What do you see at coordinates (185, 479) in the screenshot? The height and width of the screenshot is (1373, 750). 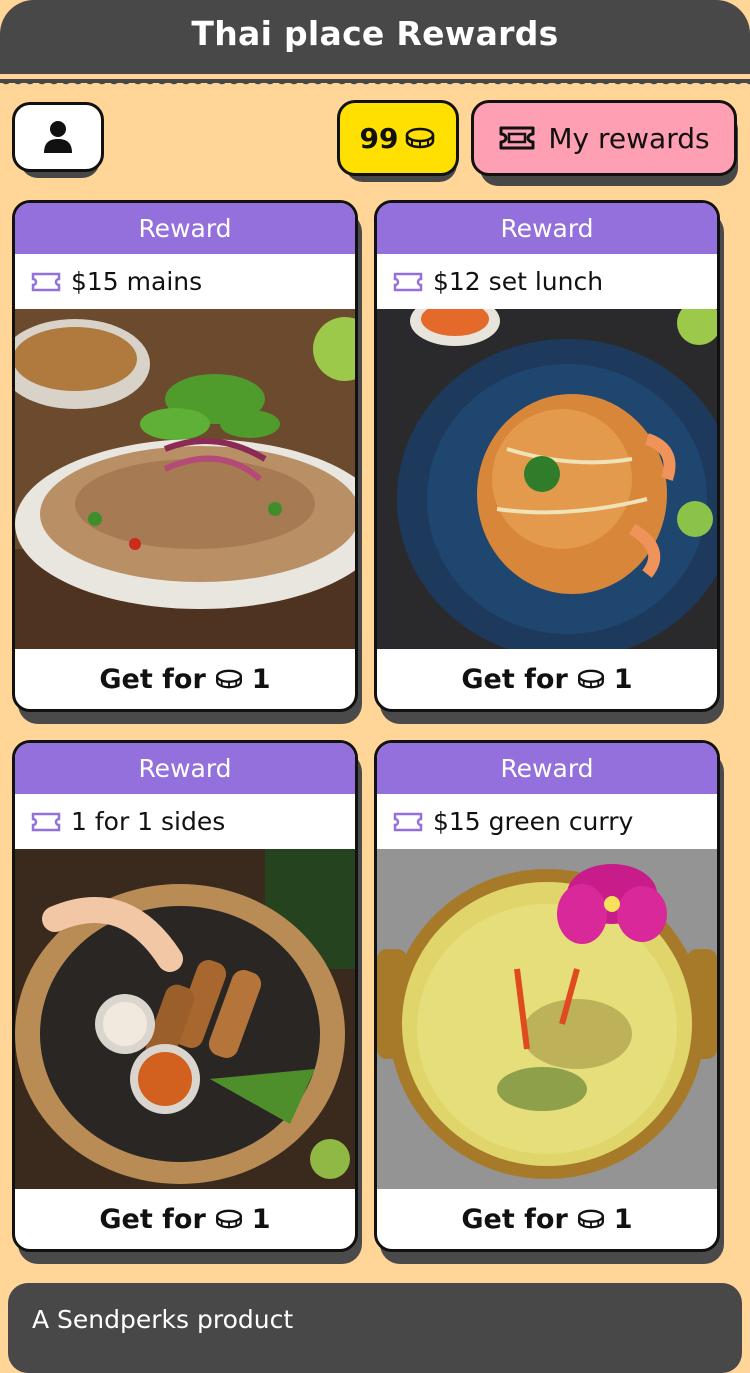 I see `reward-image-larb-salad` at bounding box center [185, 479].